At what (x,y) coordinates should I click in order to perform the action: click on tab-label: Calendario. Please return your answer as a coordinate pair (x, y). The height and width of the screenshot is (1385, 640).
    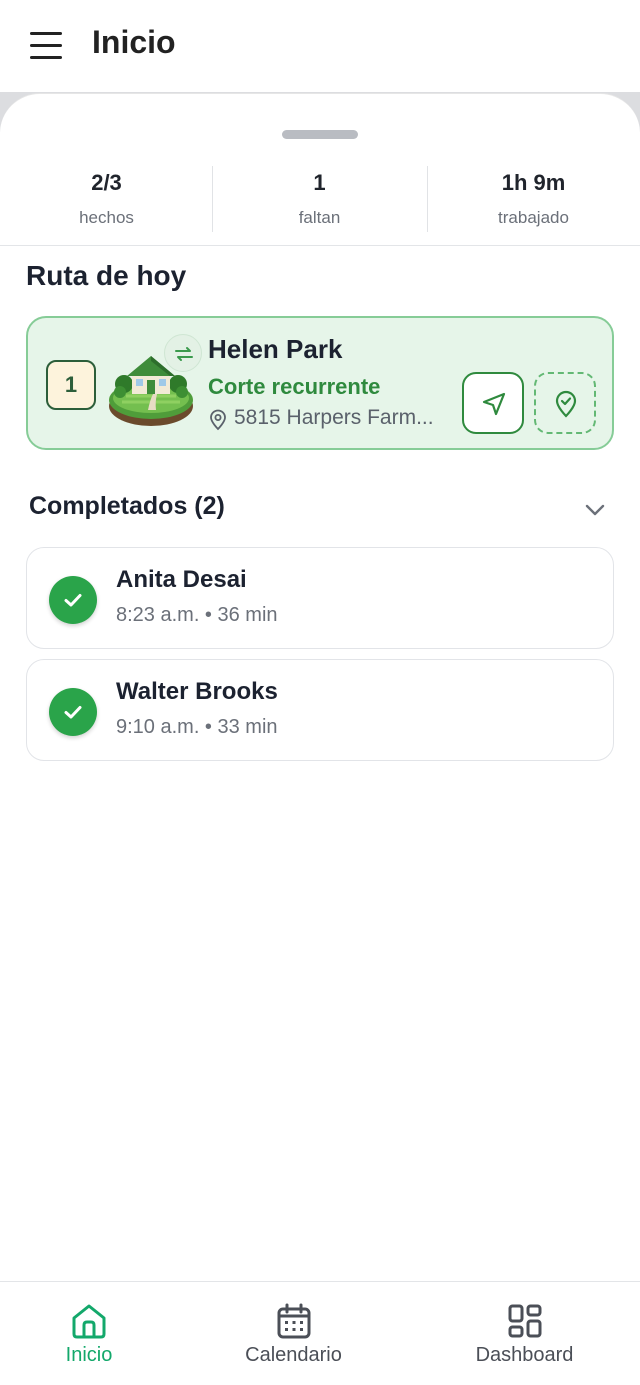
    Looking at the image, I should click on (293, 1355).